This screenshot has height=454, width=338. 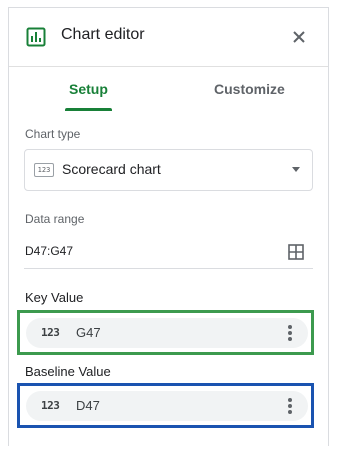 I want to click on data-range-input: D47:G47, so click(x=49, y=251).